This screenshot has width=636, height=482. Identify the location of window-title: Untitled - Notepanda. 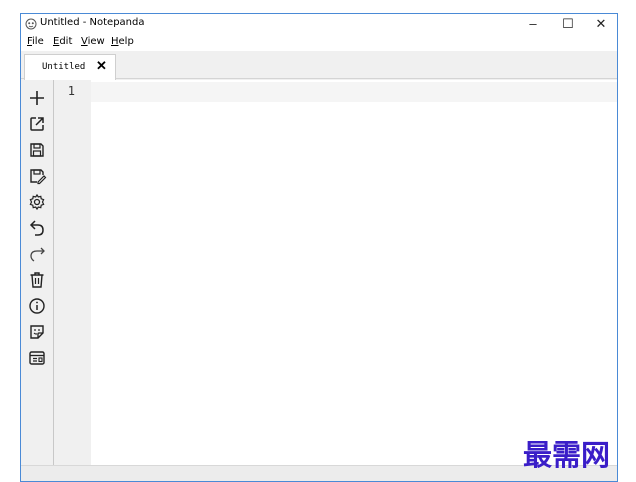
(92, 22).